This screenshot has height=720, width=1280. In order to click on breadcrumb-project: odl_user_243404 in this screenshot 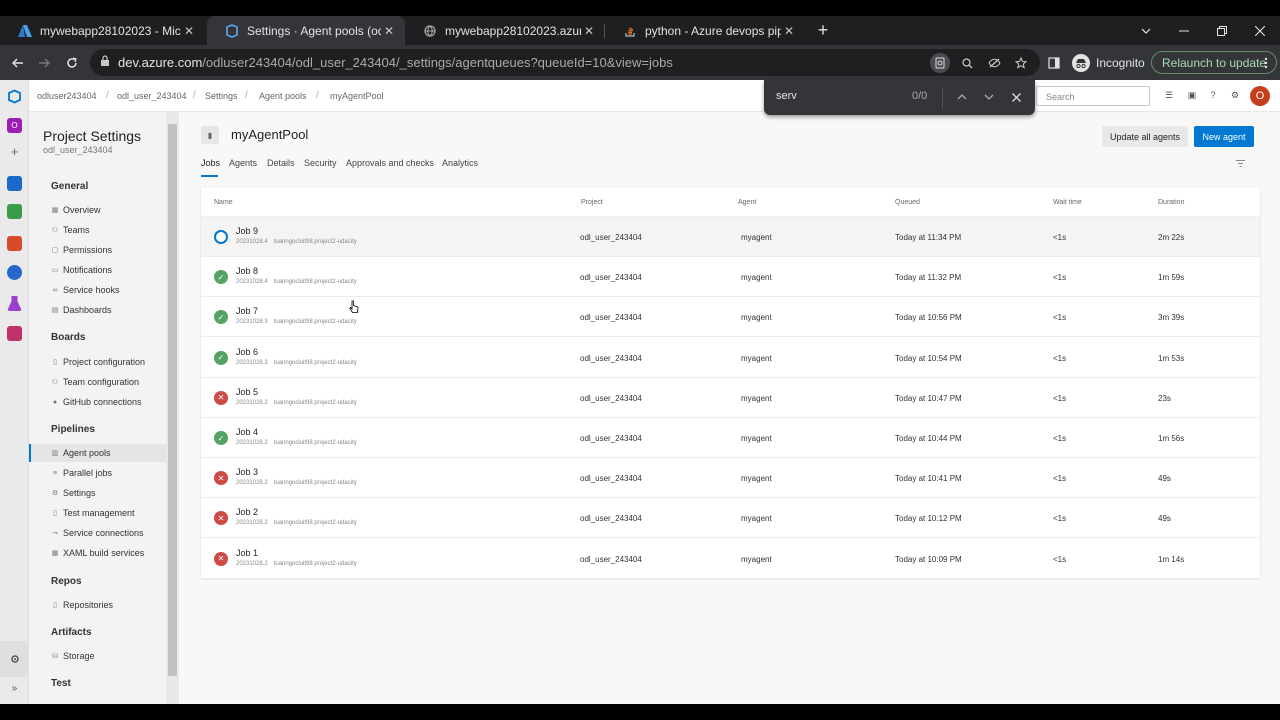, I will do `click(152, 96)`.